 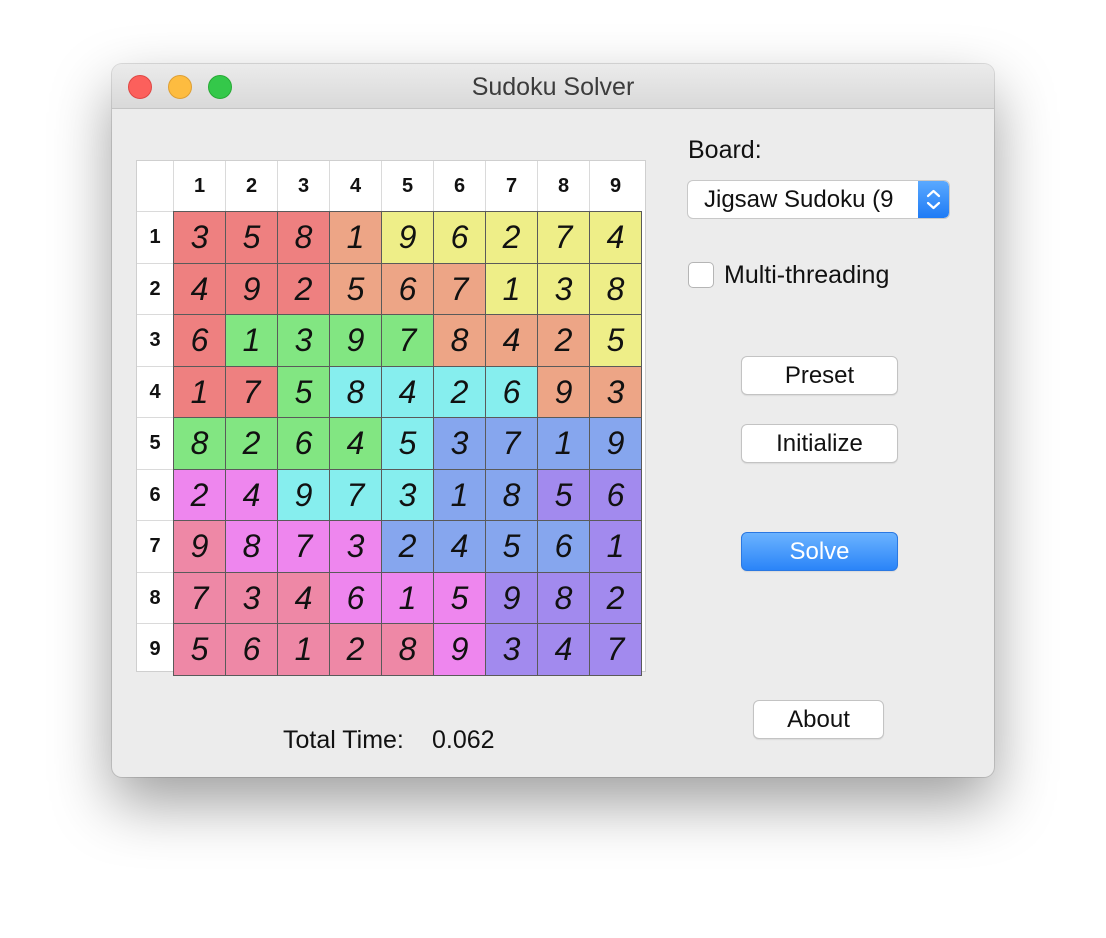 What do you see at coordinates (701, 275) in the screenshot?
I see `multithreading-checkbox` at bounding box center [701, 275].